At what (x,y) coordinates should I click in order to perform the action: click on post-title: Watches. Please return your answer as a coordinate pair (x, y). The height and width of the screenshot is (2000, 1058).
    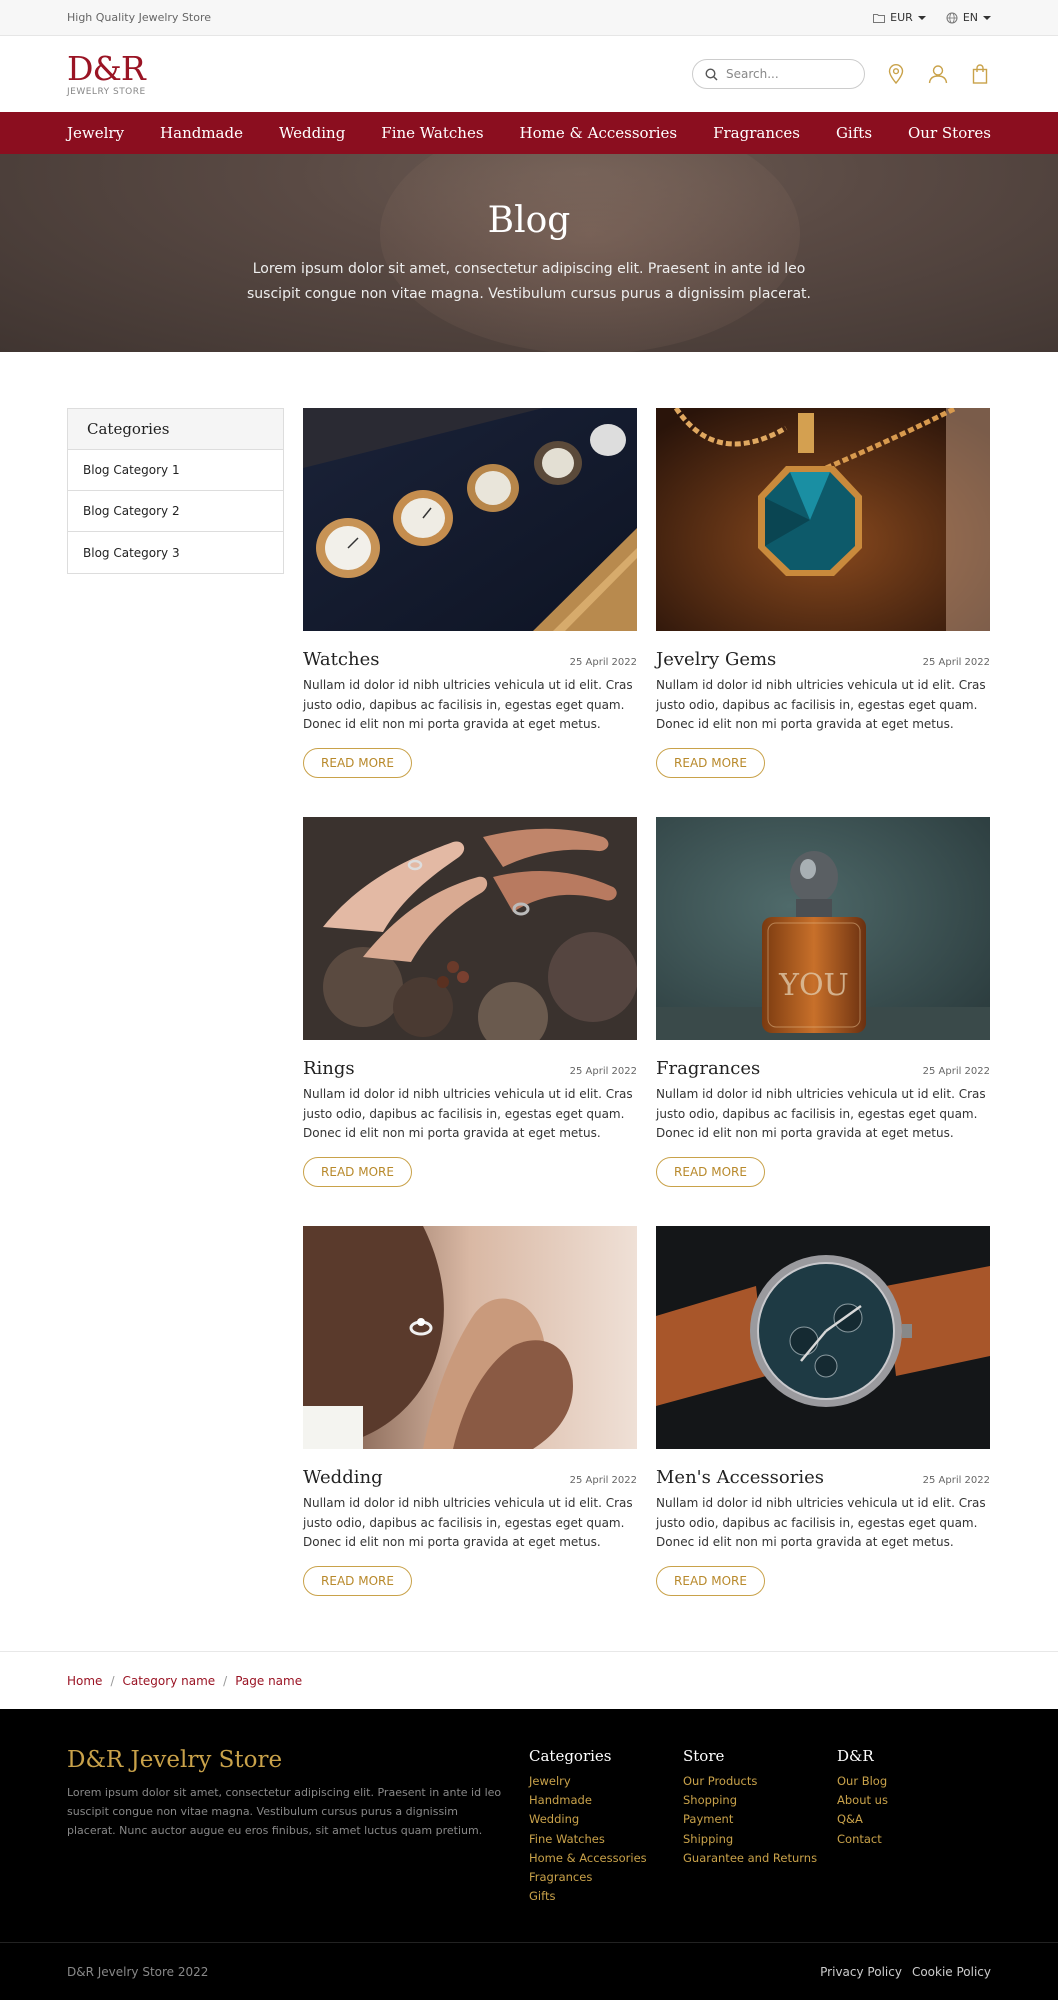
    Looking at the image, I should click on (341, 659).